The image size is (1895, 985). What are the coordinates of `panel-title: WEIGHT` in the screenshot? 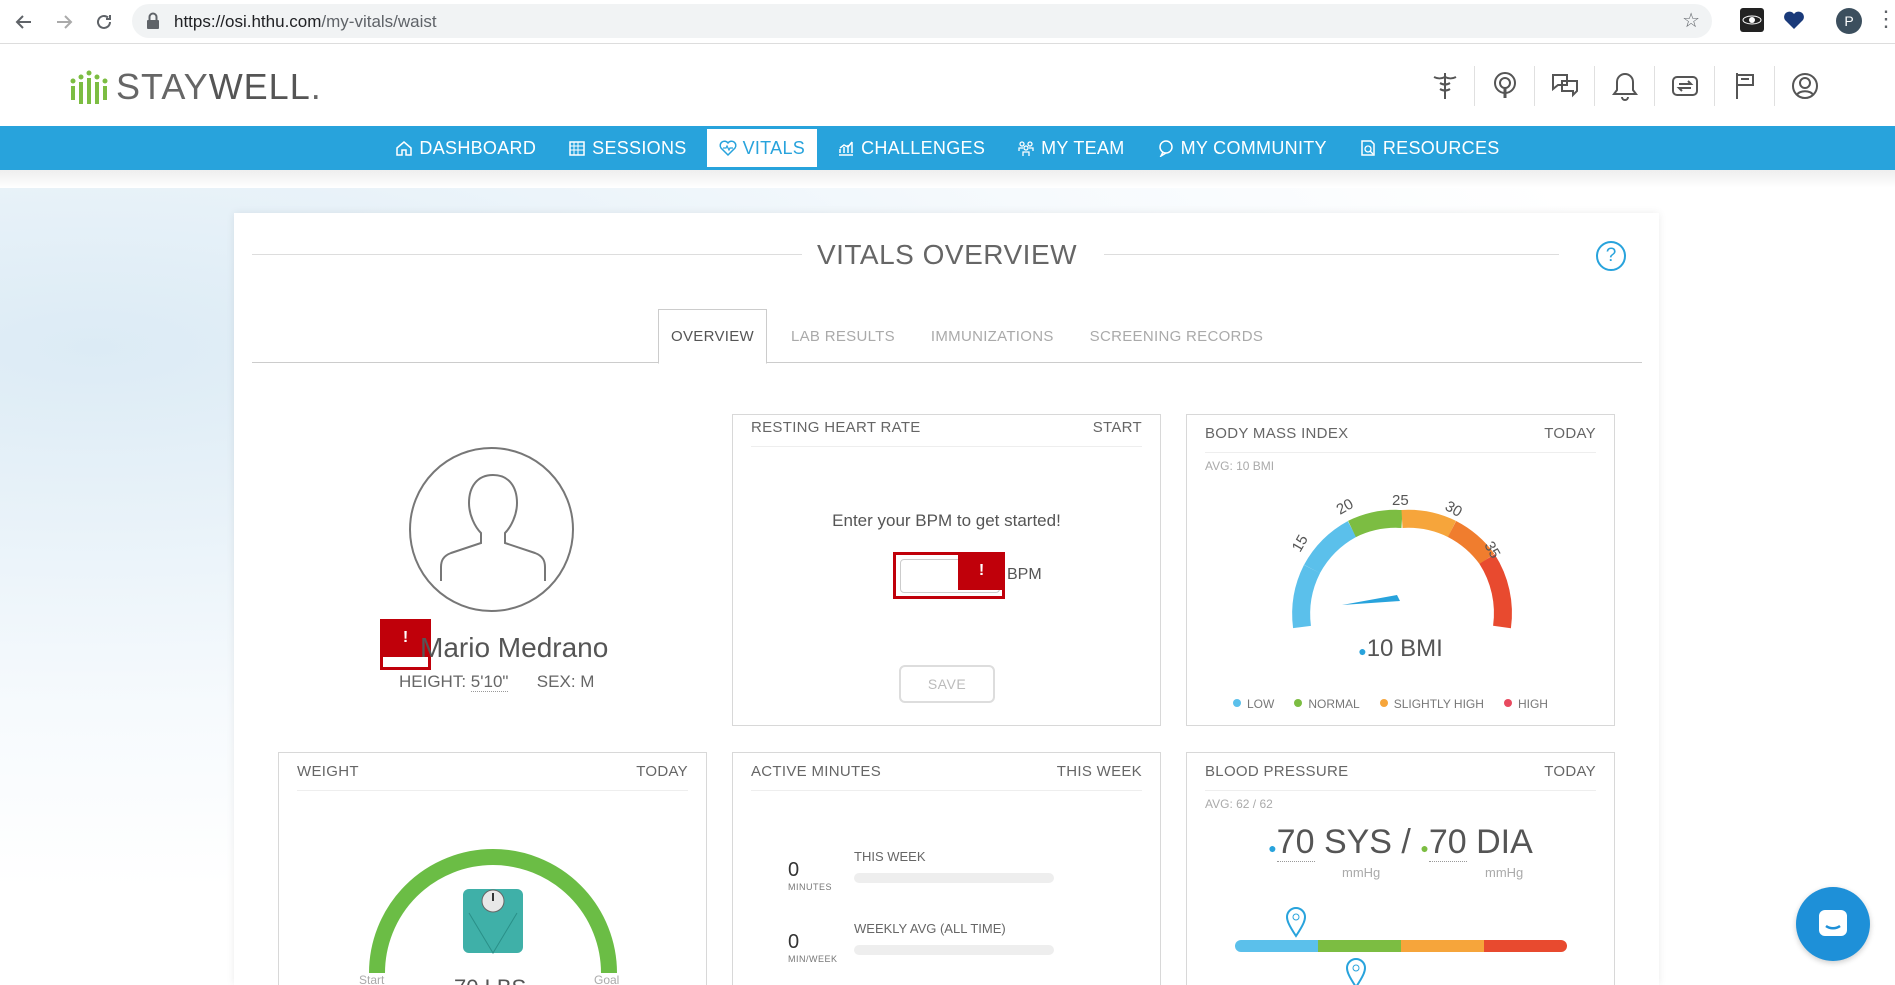 It's located at (328, 771).